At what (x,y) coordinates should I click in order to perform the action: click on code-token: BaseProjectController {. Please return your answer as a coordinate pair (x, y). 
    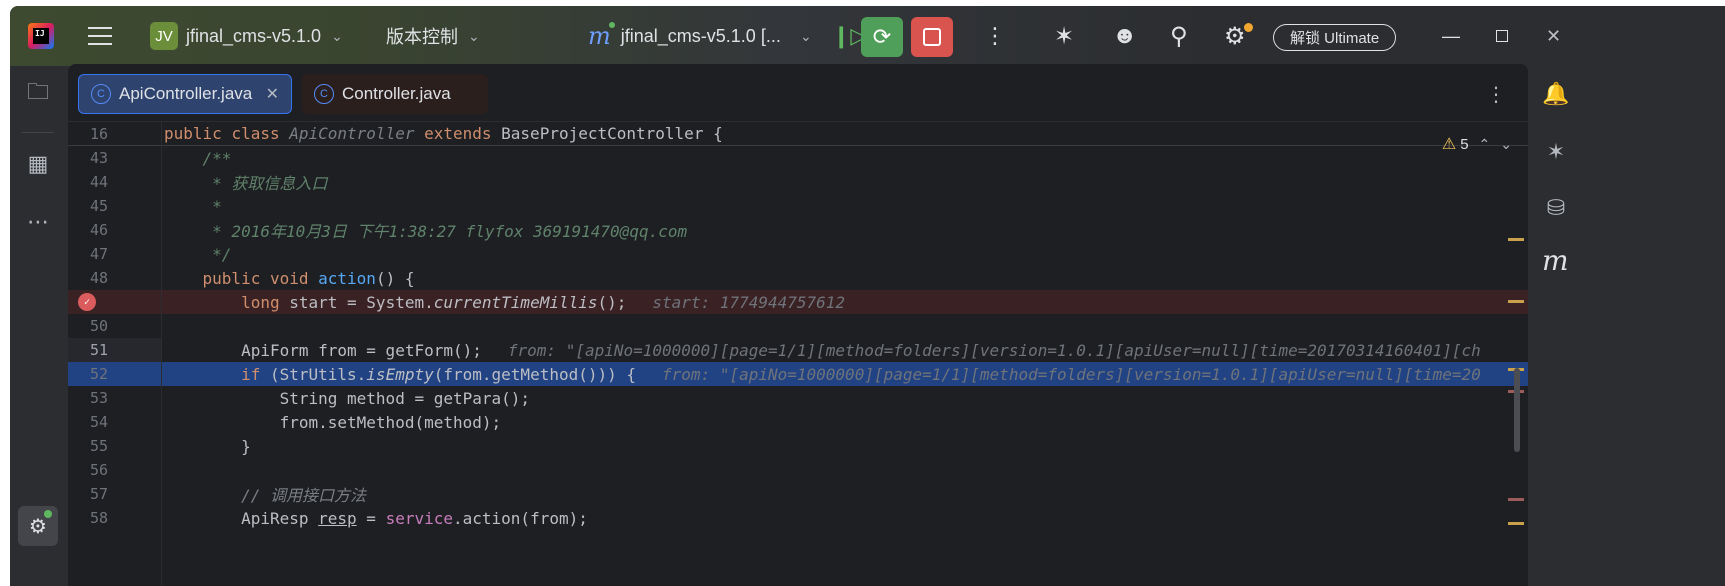
    Looking at the image, I should click on (612, 133).